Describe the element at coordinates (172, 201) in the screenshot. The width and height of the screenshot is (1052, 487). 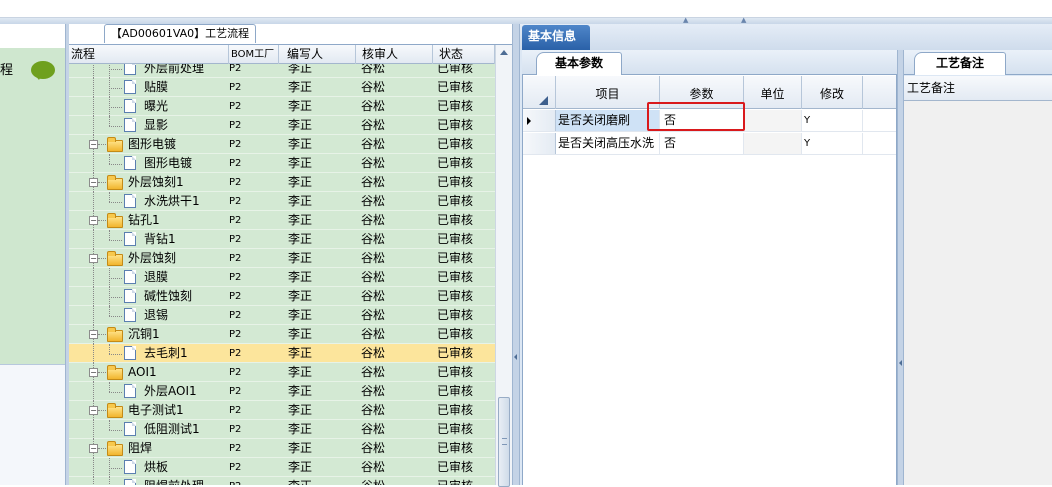
I see `flow-step-name: 水洗烘干1` at that location.